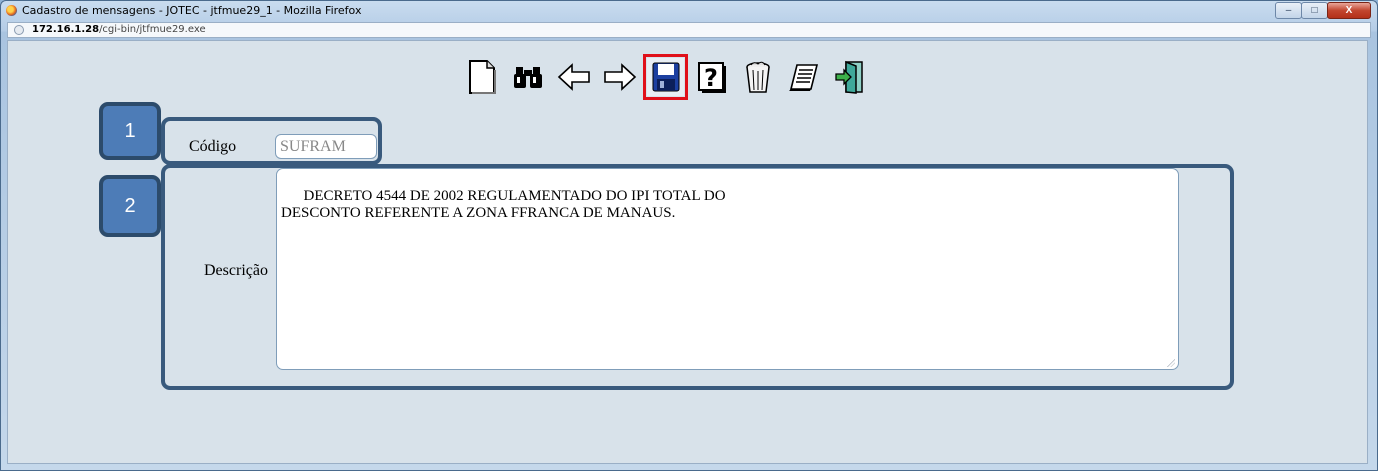 The height and width of the screenshot is (471, 1378). I want to click on search-button, so click(527, 77).